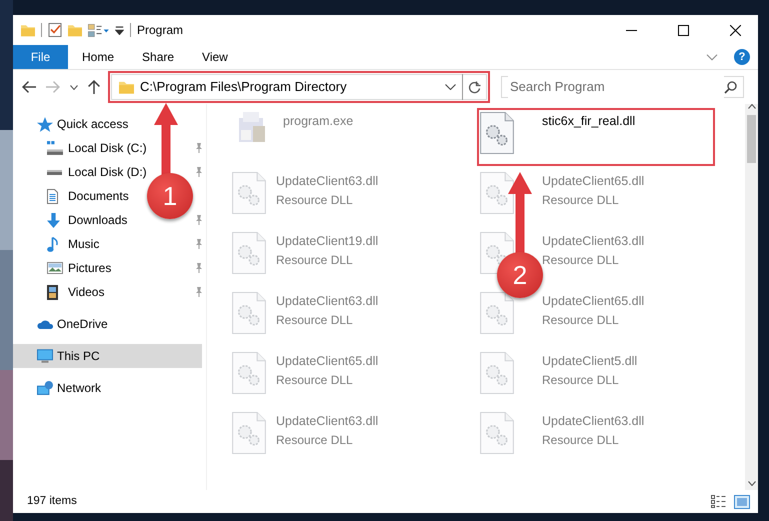  What do you see at coordinates (160, 30) in the screenshot?
I see `window-title: Program` at bounding box center [160, 30].